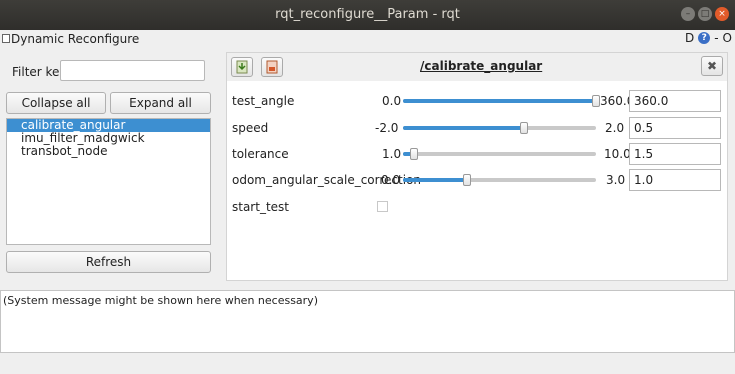 The height and width of the screenshot is (374, 735). Describe the element at coordinates (160, 103) in the screenshot. I see `expand-all-button: Expand all` at that location.